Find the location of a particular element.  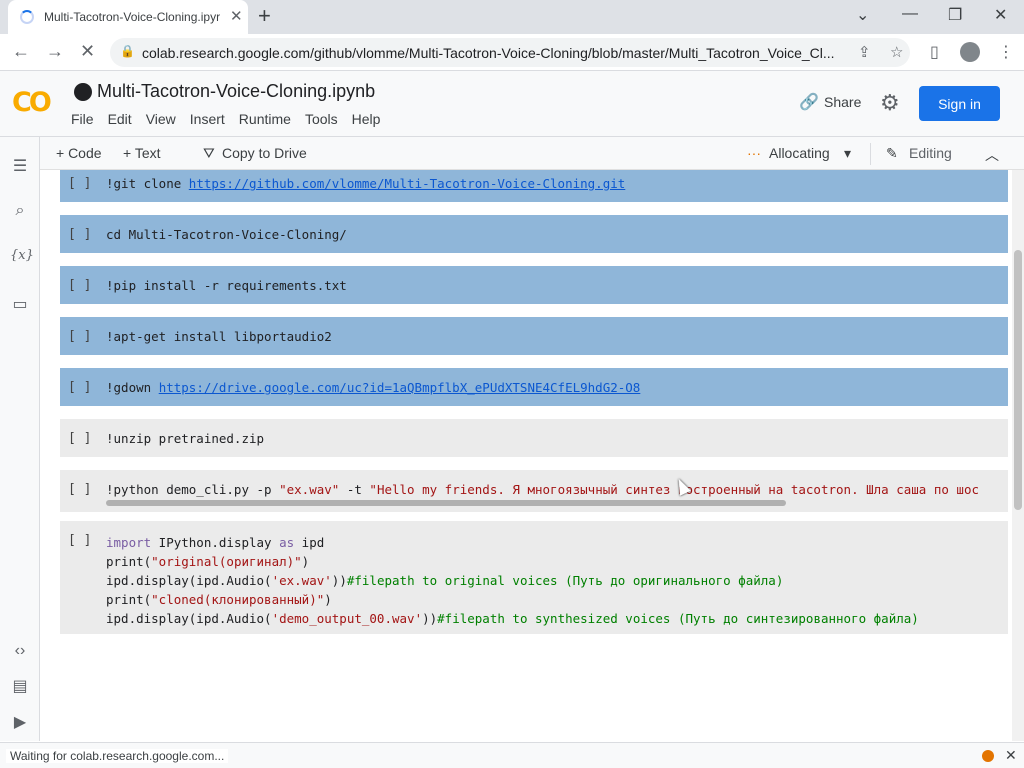

code-token: ipd.display(ipd.Audio( is located at coordinates (189, 618).